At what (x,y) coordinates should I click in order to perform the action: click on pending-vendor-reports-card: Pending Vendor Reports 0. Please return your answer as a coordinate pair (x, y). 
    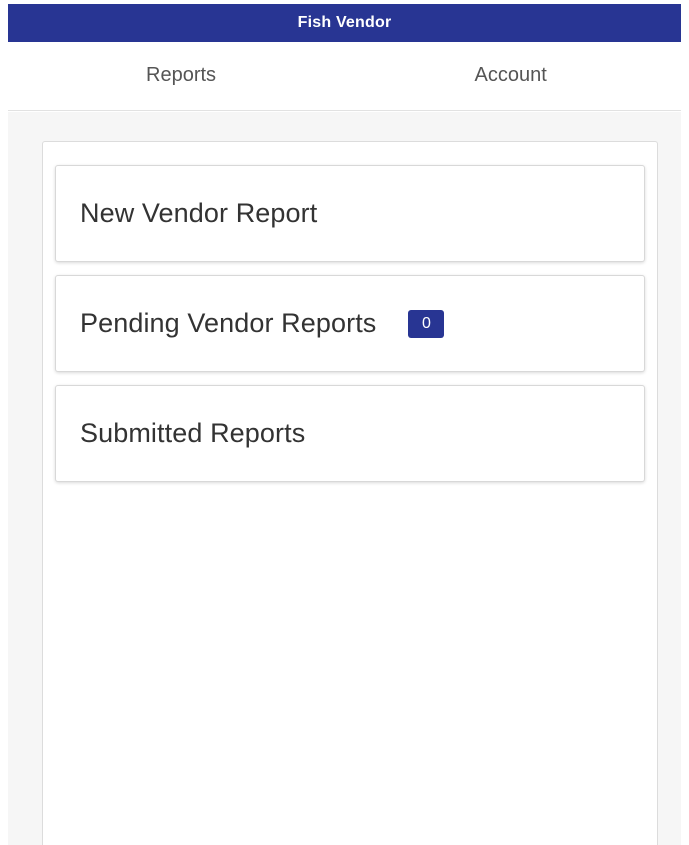
    Looking at the image, I should click on (350, 323).